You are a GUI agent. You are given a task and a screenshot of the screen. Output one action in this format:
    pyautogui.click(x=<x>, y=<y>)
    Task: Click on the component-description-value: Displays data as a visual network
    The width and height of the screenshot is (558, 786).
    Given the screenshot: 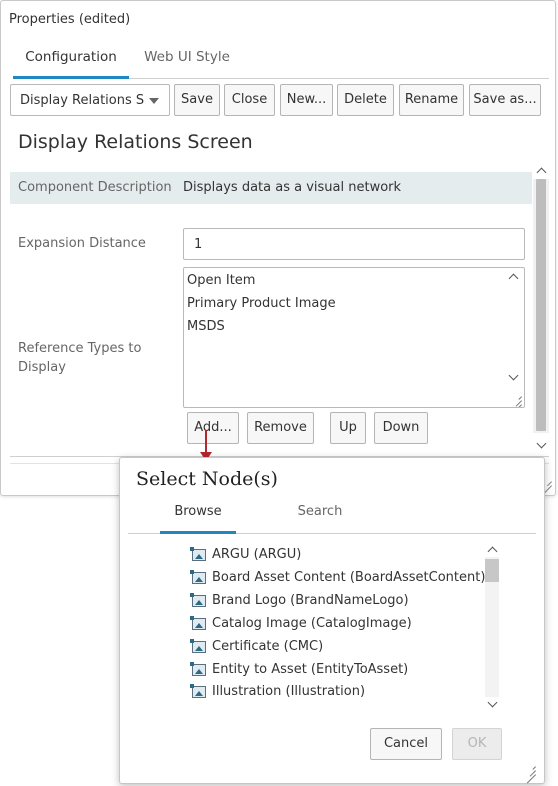 What is the action you would take?
    pyautogui.click(x=292, y=187)
    